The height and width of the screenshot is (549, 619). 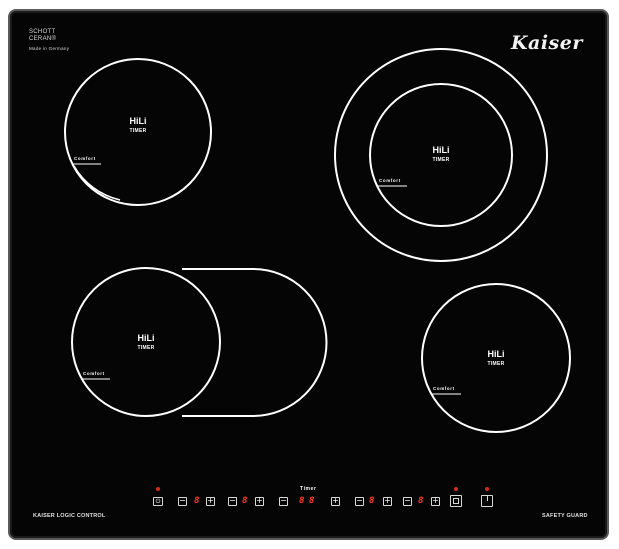 What do you see at coordinates (441, 150) in the screenshot?
I see `zone-2-title: HiLi` at bounding box center [441, 150].